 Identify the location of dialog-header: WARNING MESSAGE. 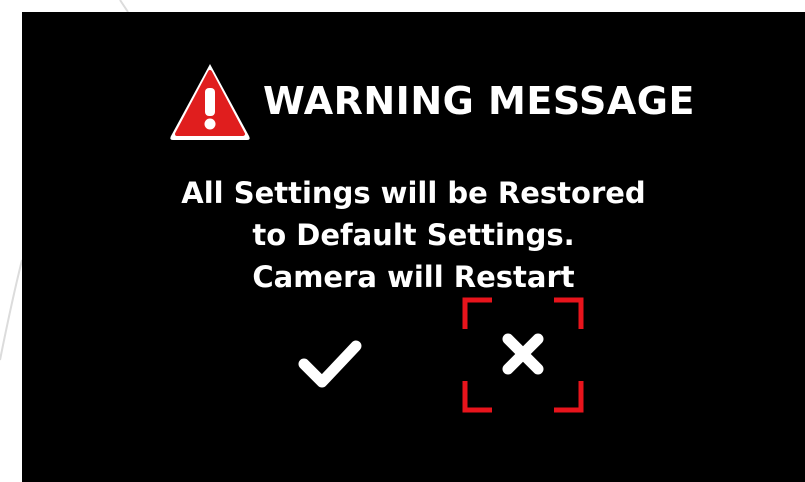
(431, 101).